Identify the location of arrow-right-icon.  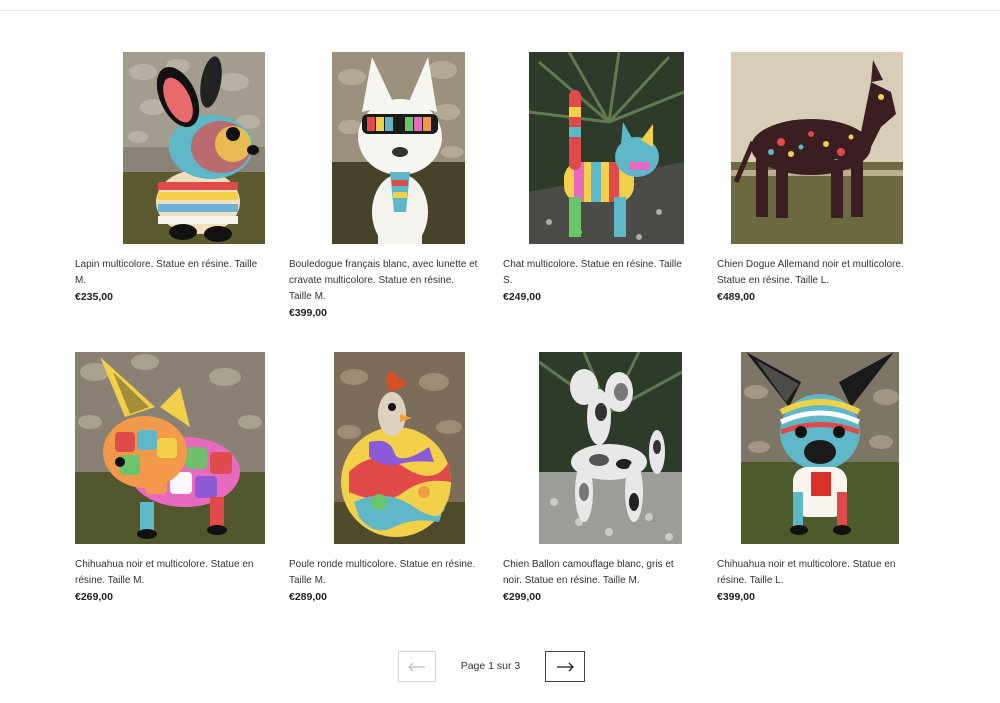
(565, 666).